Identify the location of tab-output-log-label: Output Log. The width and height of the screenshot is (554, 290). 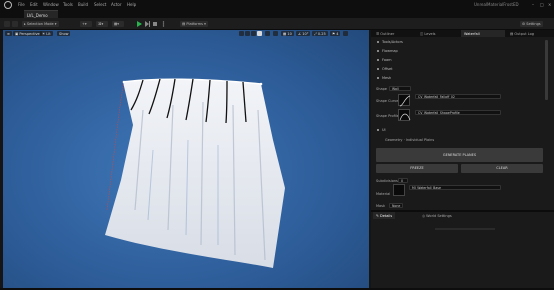
(524, 33).